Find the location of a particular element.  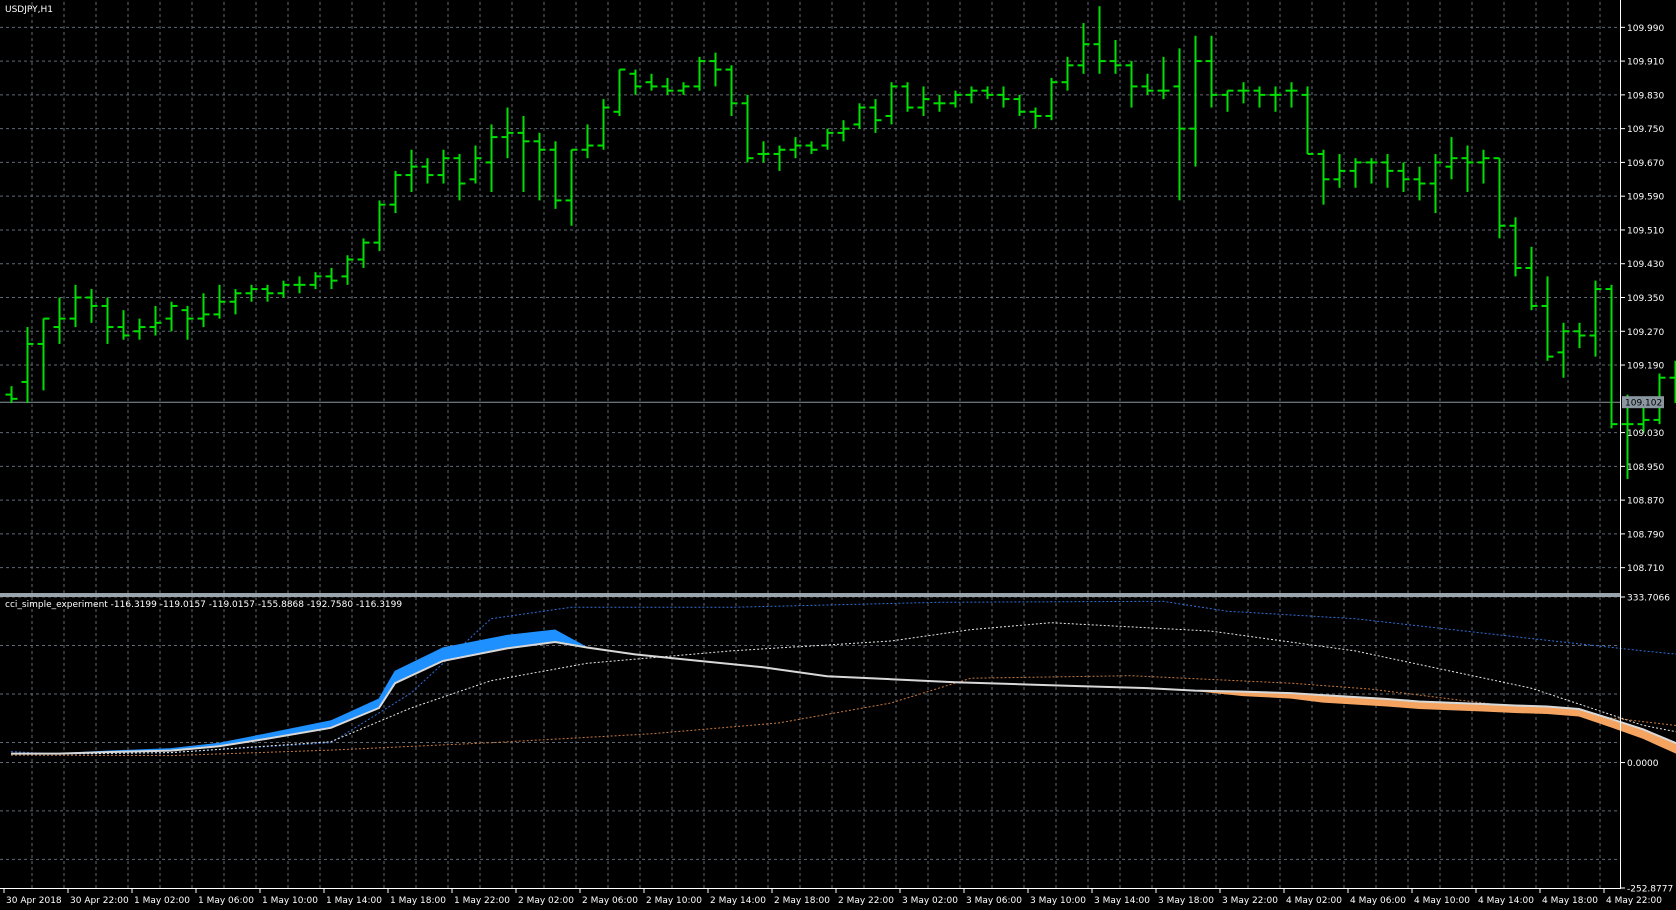

time-tick-label: 2 May 06:00 is located at coordinates (610, 901).